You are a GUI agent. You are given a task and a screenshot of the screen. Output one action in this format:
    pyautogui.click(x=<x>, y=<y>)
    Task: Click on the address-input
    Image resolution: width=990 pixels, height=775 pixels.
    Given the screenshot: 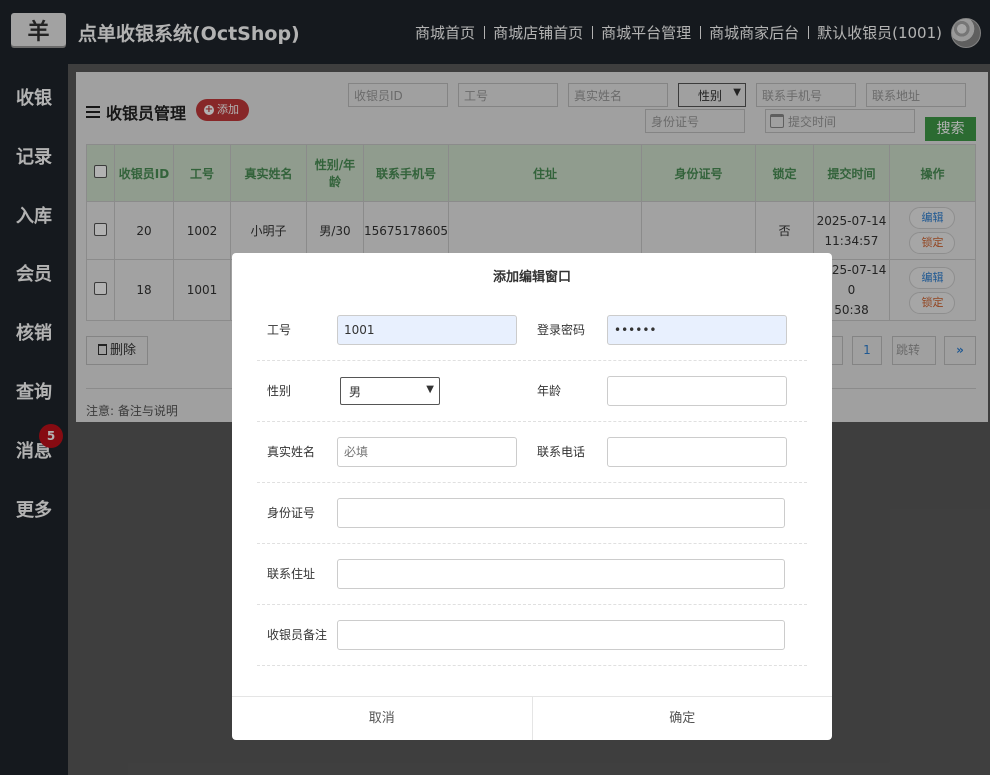 What is the action you would take?
    pyautogui.click(x=561, y=574)
    